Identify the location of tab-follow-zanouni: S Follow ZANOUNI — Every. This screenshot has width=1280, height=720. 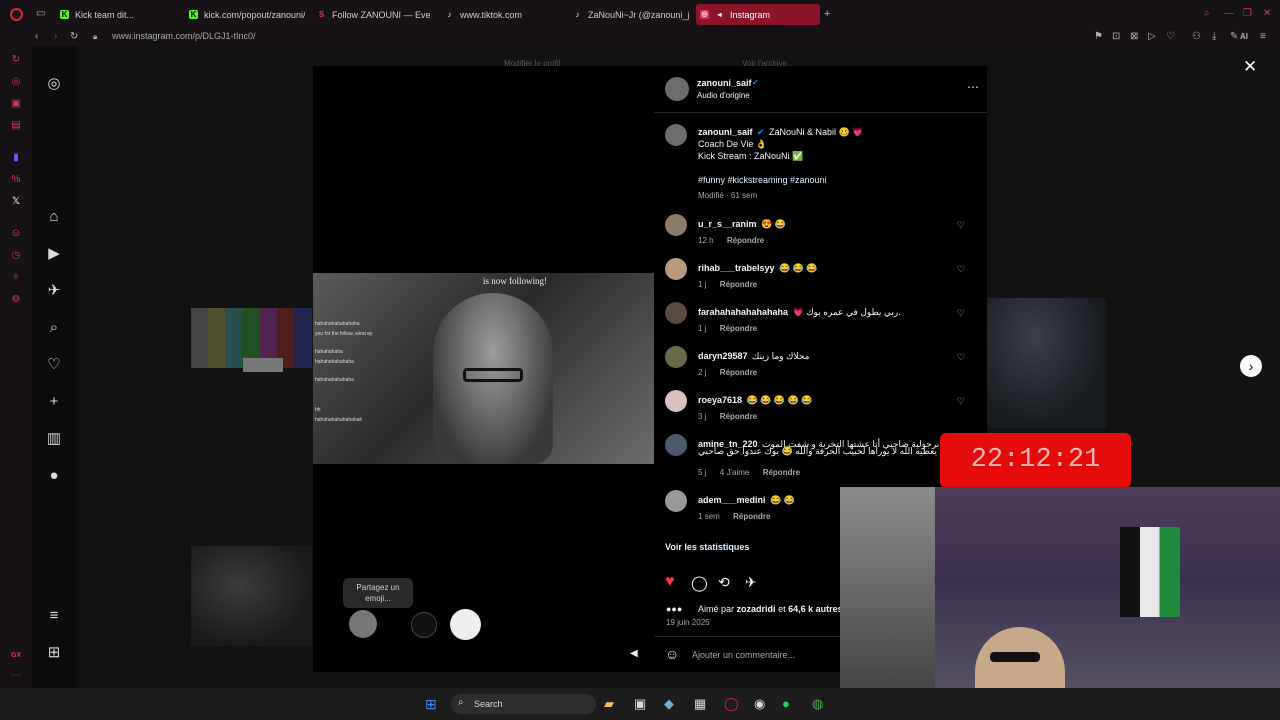
(372, 14).